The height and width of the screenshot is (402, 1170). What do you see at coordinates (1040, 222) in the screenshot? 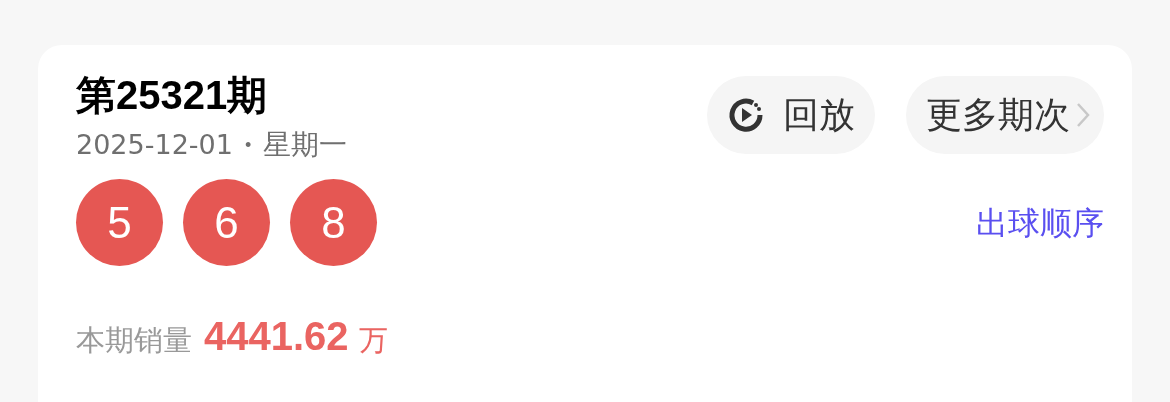
I see `draw-order-link: 出球顺序` at bounding box center [1040, 222].